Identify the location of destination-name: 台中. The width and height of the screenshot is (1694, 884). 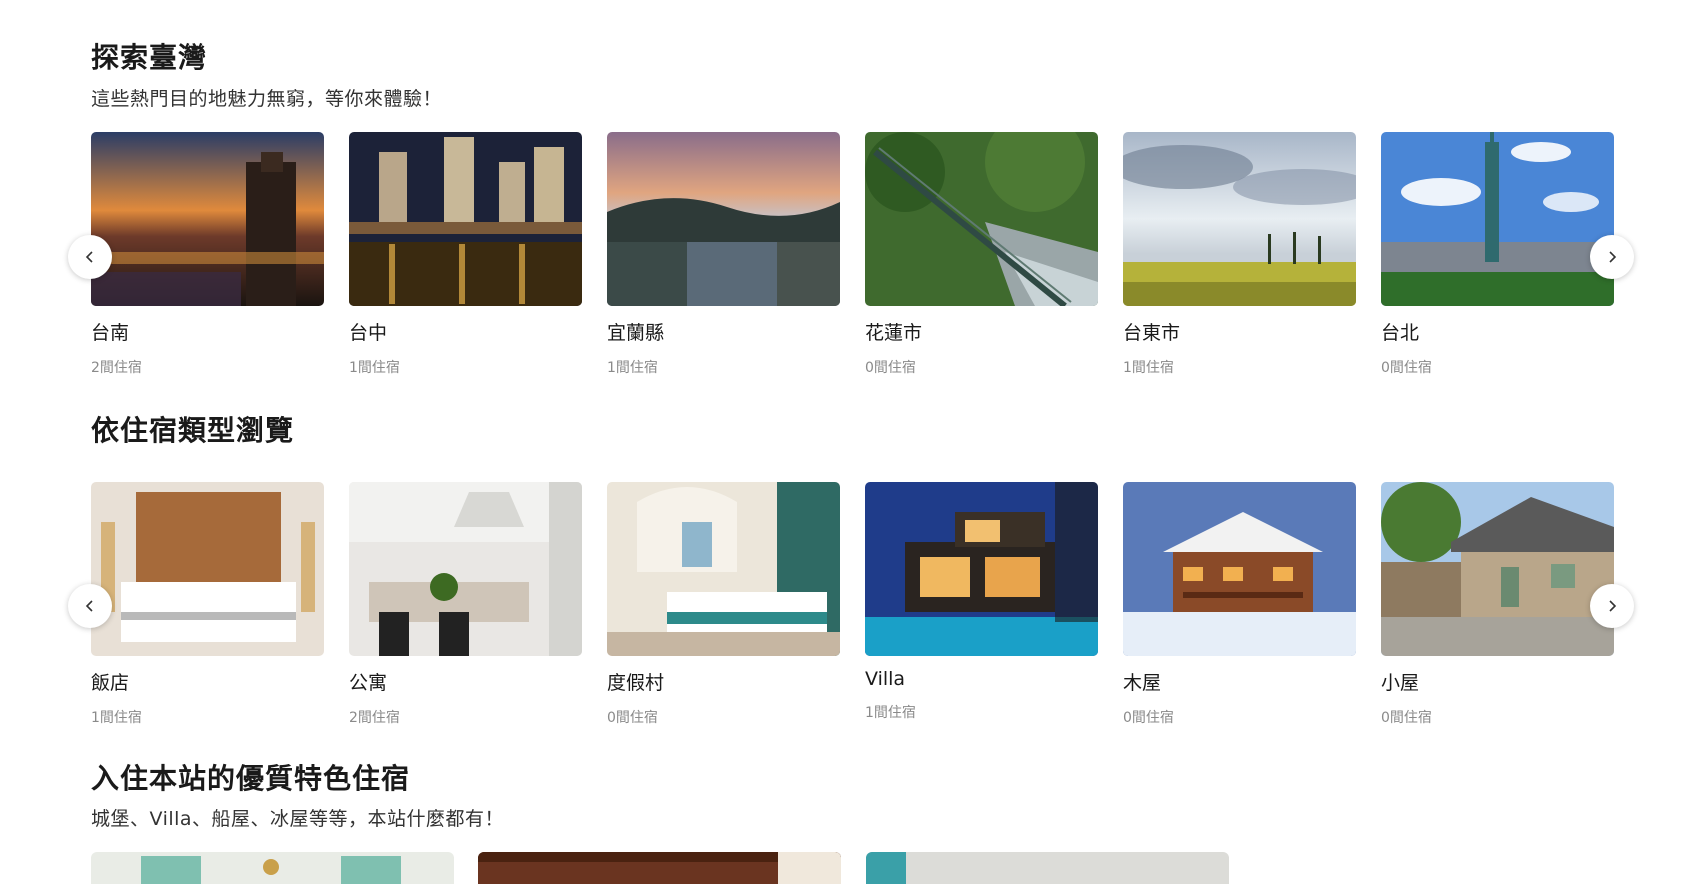
(368, 333).